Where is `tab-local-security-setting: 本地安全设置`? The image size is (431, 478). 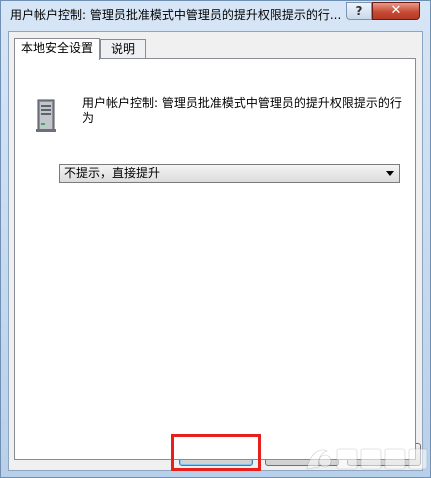
tab-local-security-setting: 本地安全设置 is located at coordinates (57, 49).